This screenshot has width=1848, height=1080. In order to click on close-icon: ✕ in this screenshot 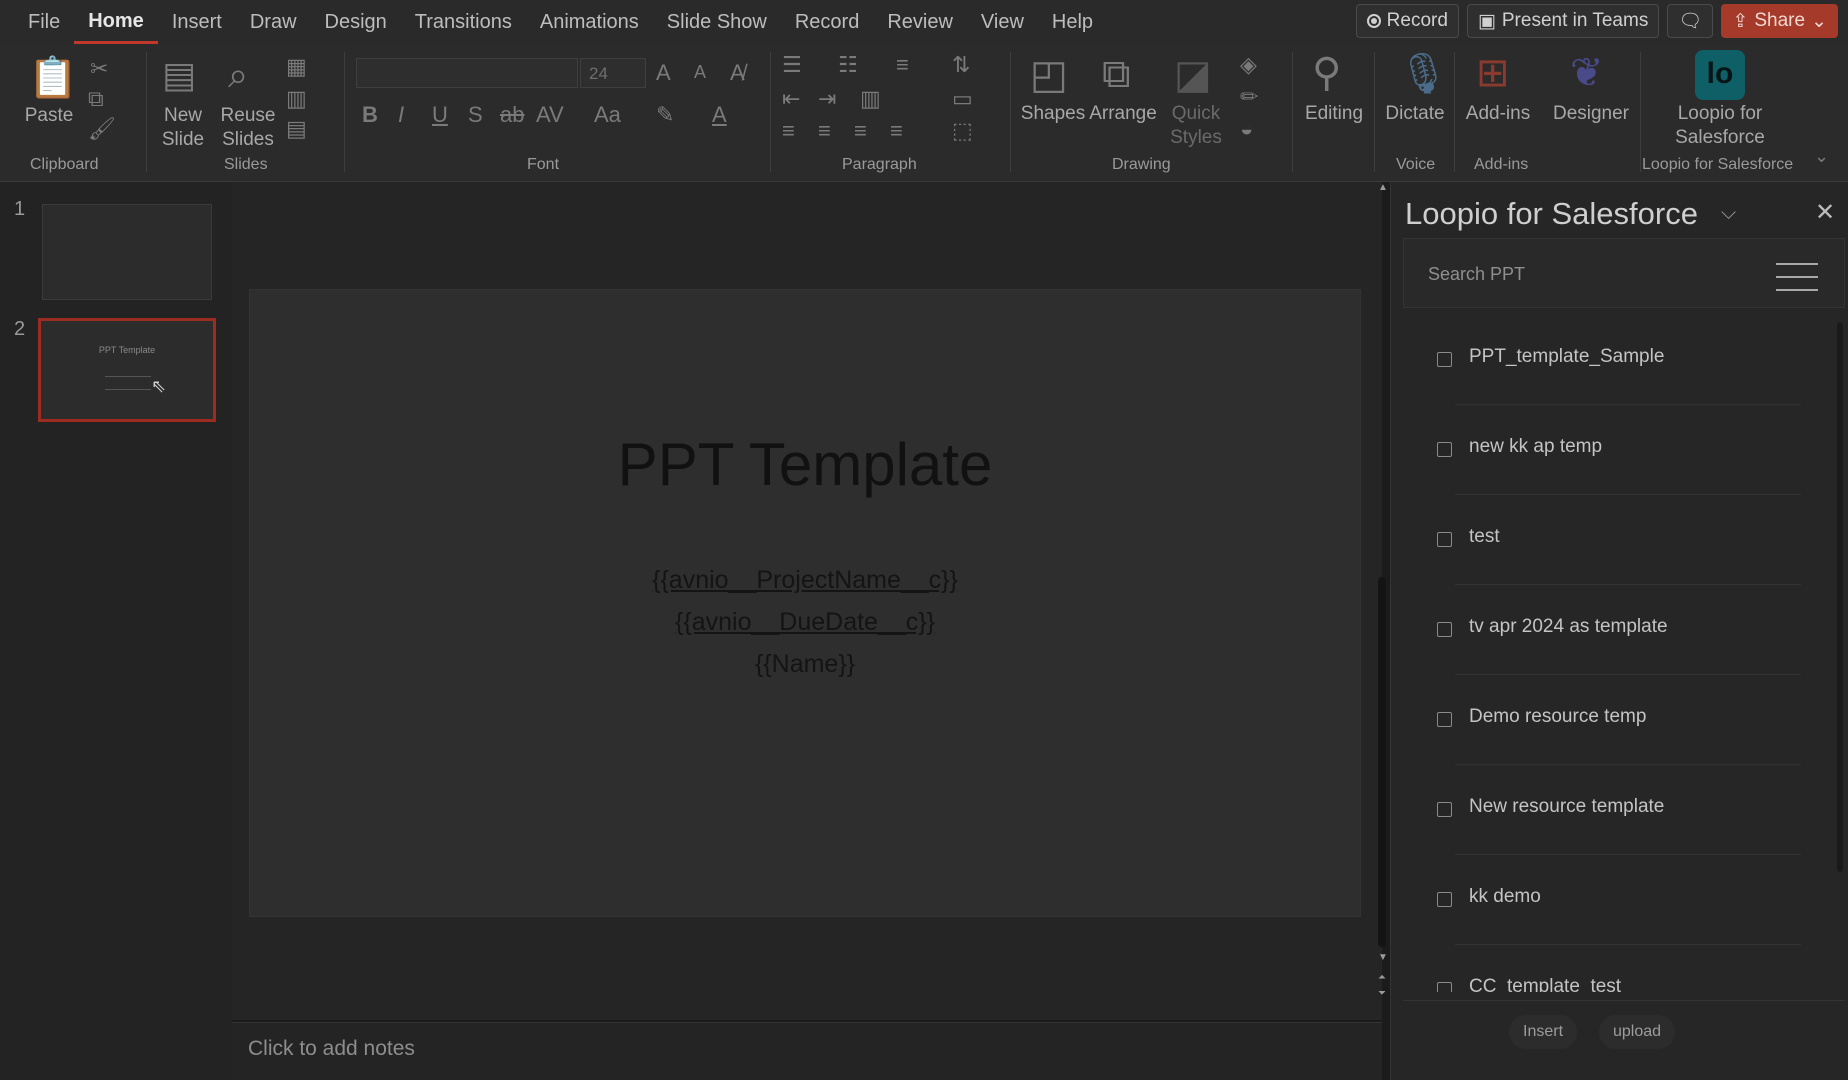, I will do `click(1825, 212)`.